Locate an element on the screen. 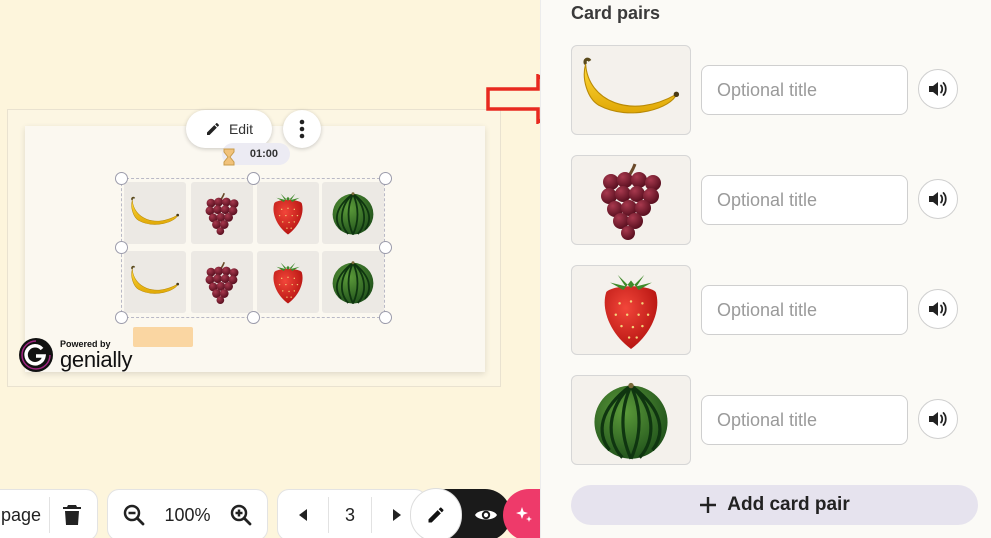  trash-icon is located at coordinates (72, 515).